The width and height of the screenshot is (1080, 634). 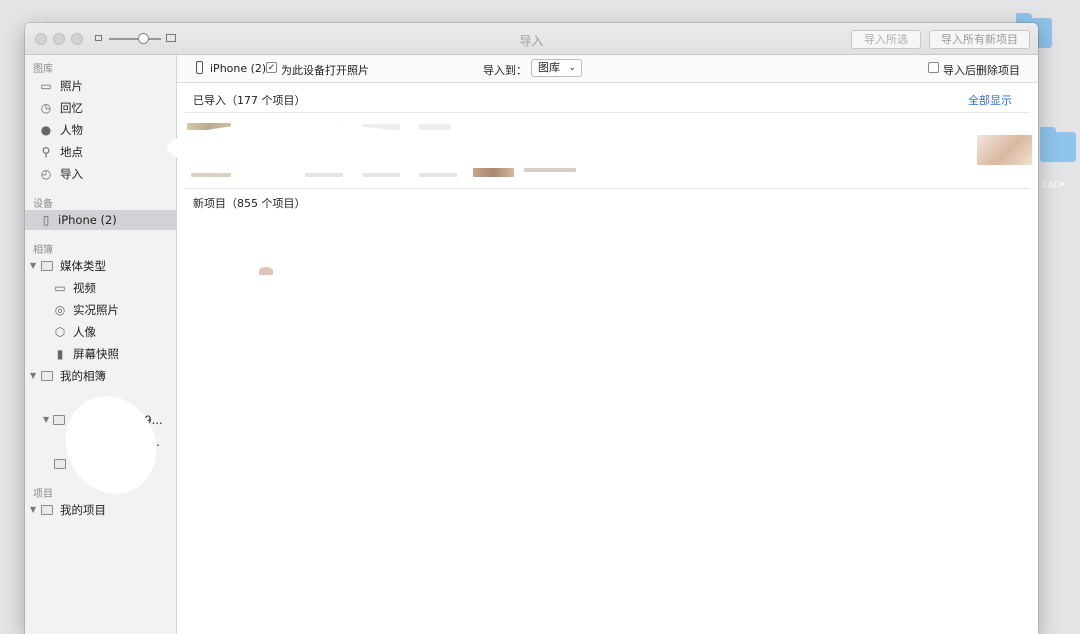 I want to click on chevron-down-icon: ⌄, so click(x=572, y=68).